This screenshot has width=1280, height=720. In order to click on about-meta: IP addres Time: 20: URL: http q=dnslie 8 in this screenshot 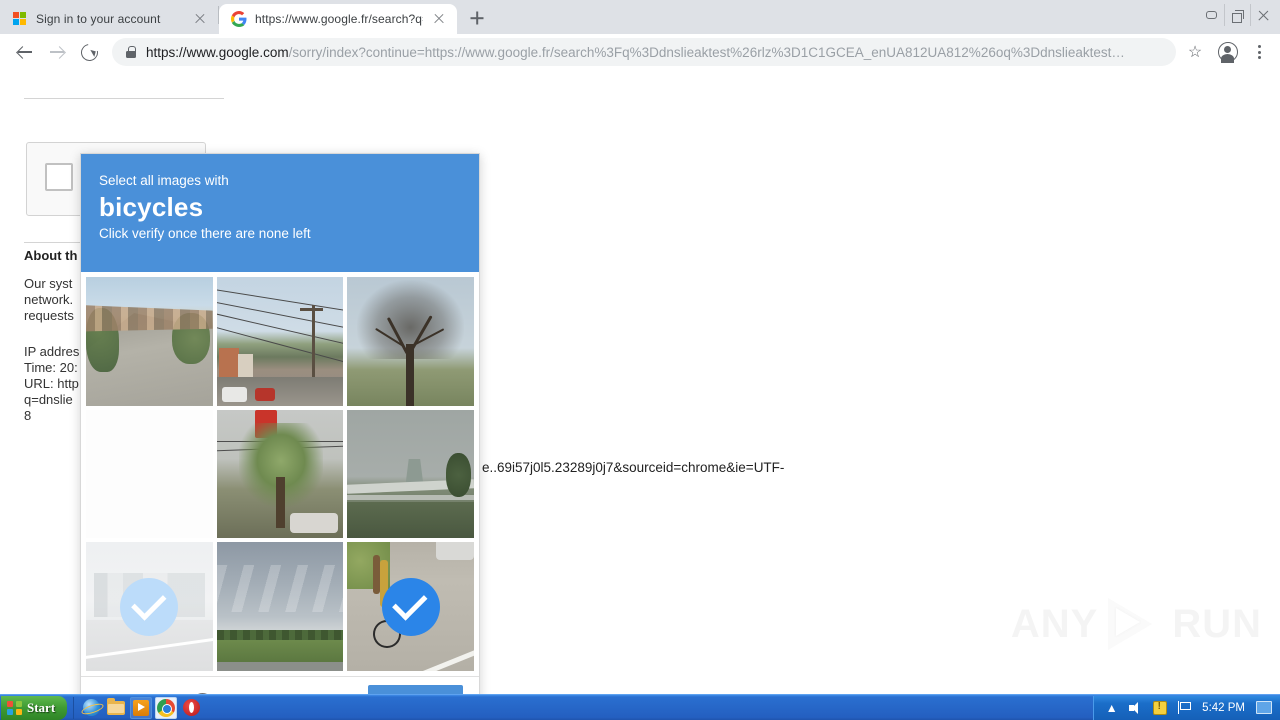, I will do `click(52, 383)`.